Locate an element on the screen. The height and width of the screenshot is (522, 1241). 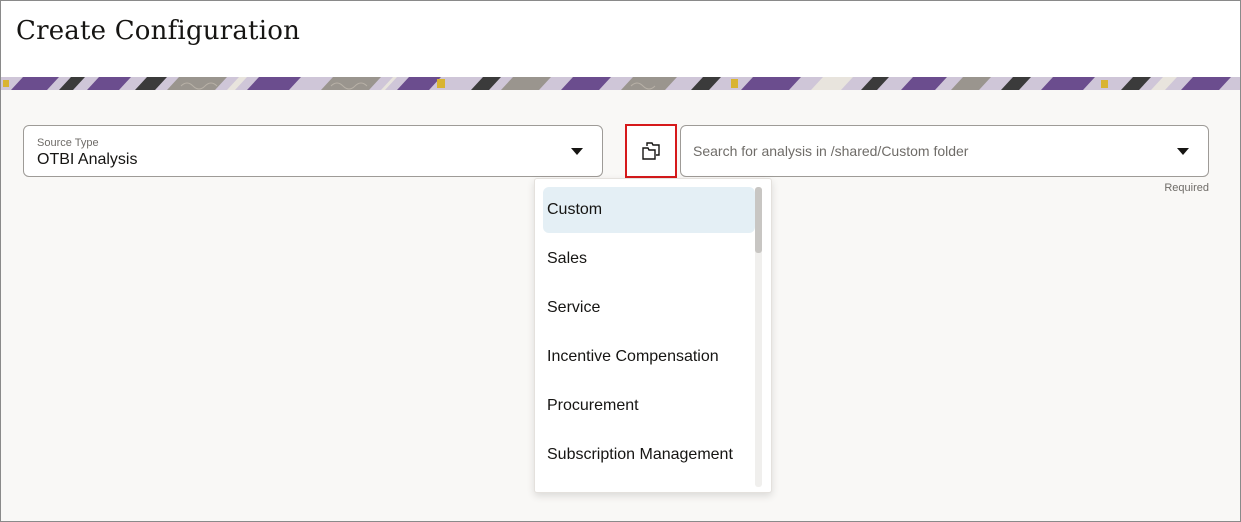
dropdown-item-procurement: Procurement is located at coordinates (649, 406).